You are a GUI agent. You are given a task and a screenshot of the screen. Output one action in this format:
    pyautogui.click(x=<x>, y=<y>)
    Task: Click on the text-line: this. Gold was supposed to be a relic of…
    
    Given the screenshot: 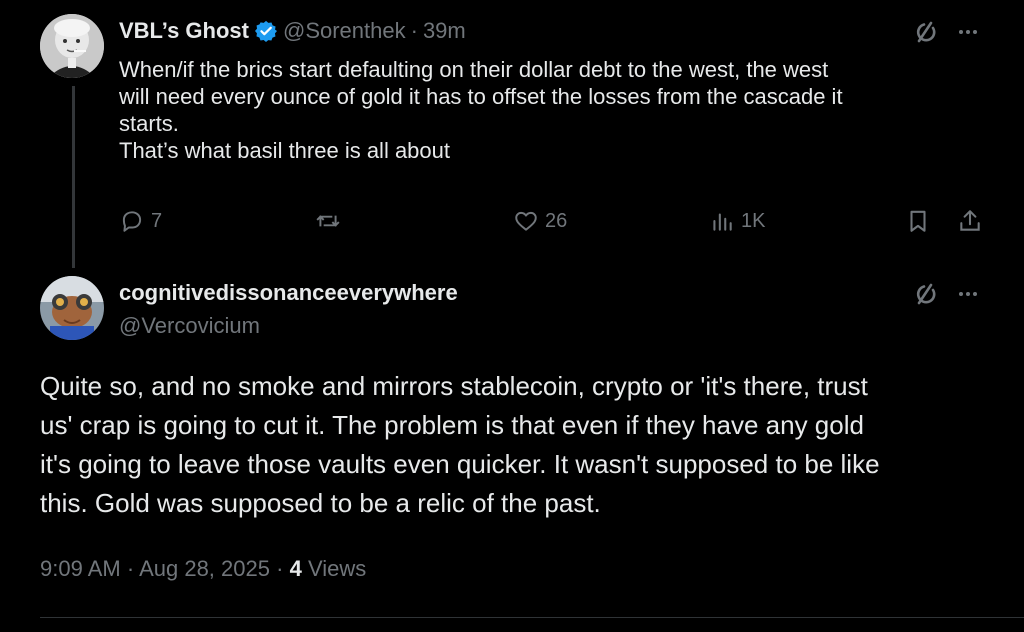 What is the action you would take?
    pyautogui.click(x=320, y=503)
    